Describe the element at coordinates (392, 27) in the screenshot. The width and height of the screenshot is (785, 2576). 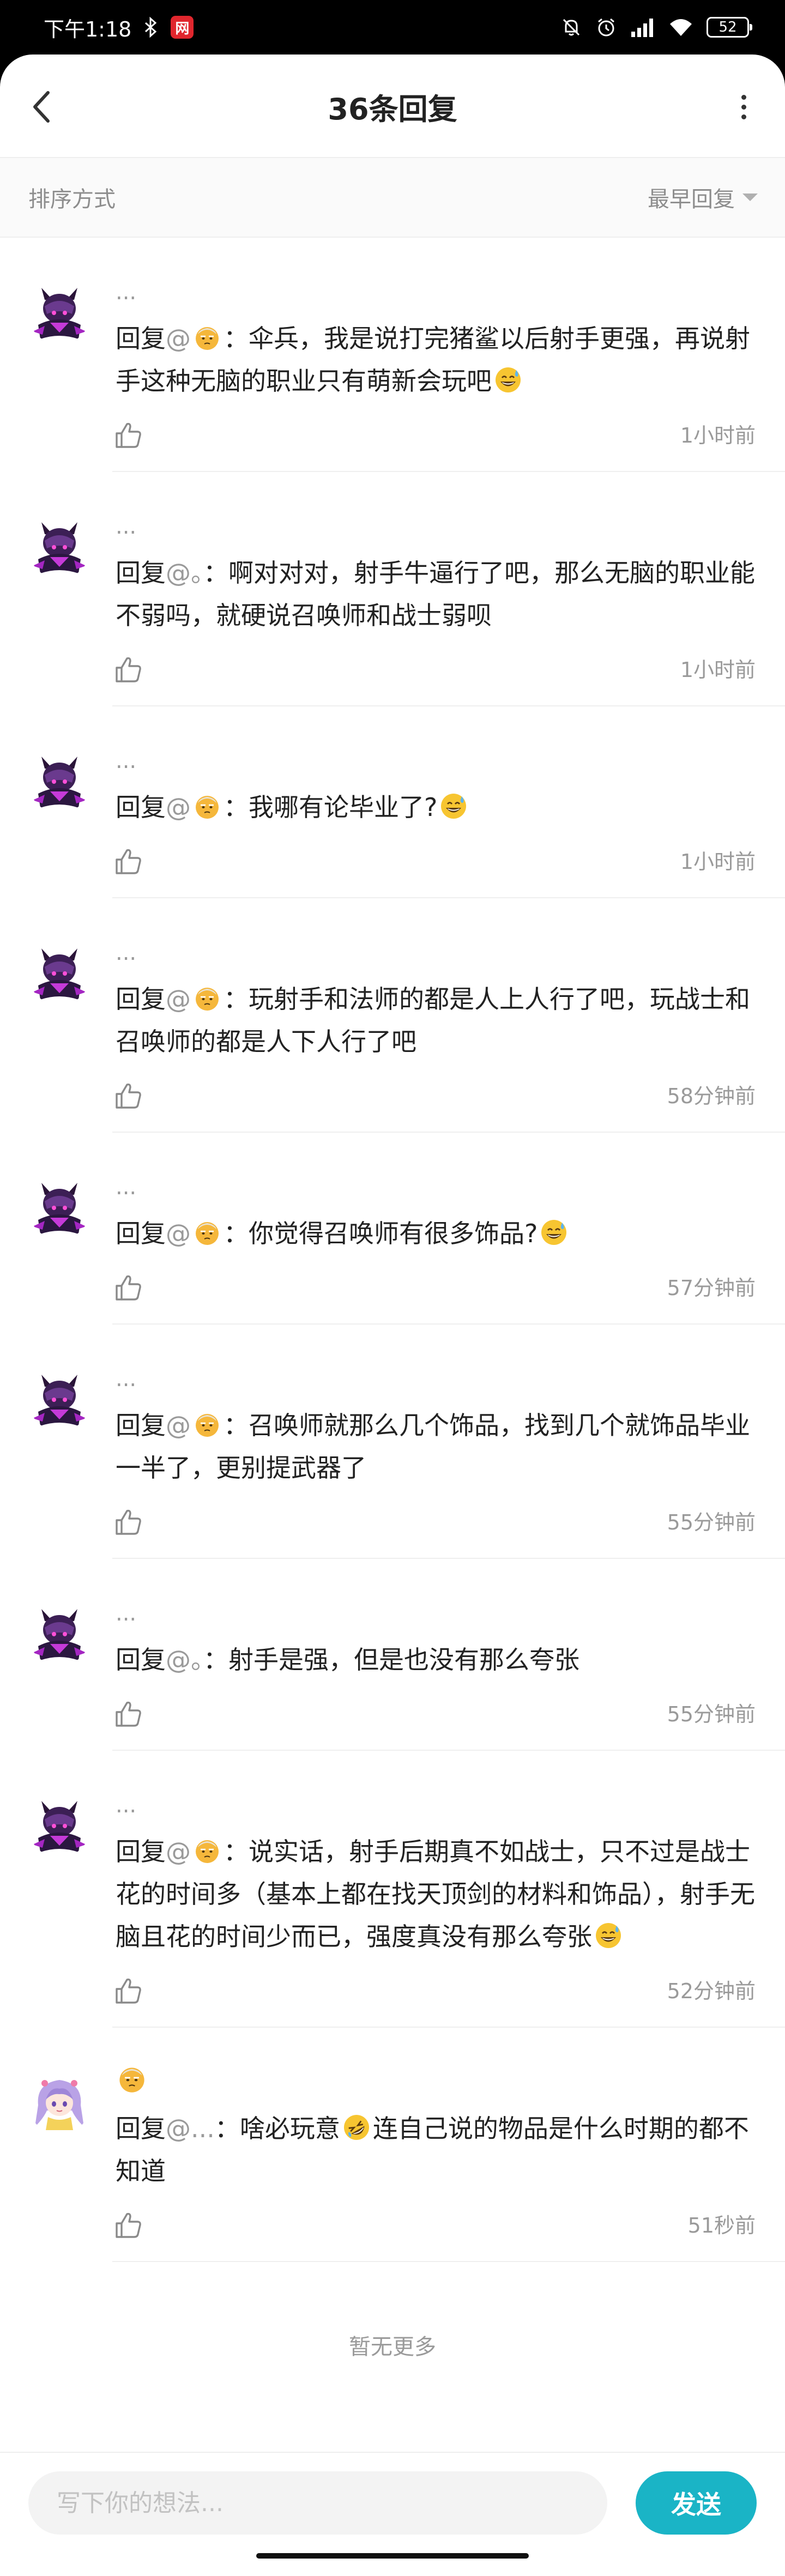
I see `status-bar: 下午1:18 网 52` at that location.